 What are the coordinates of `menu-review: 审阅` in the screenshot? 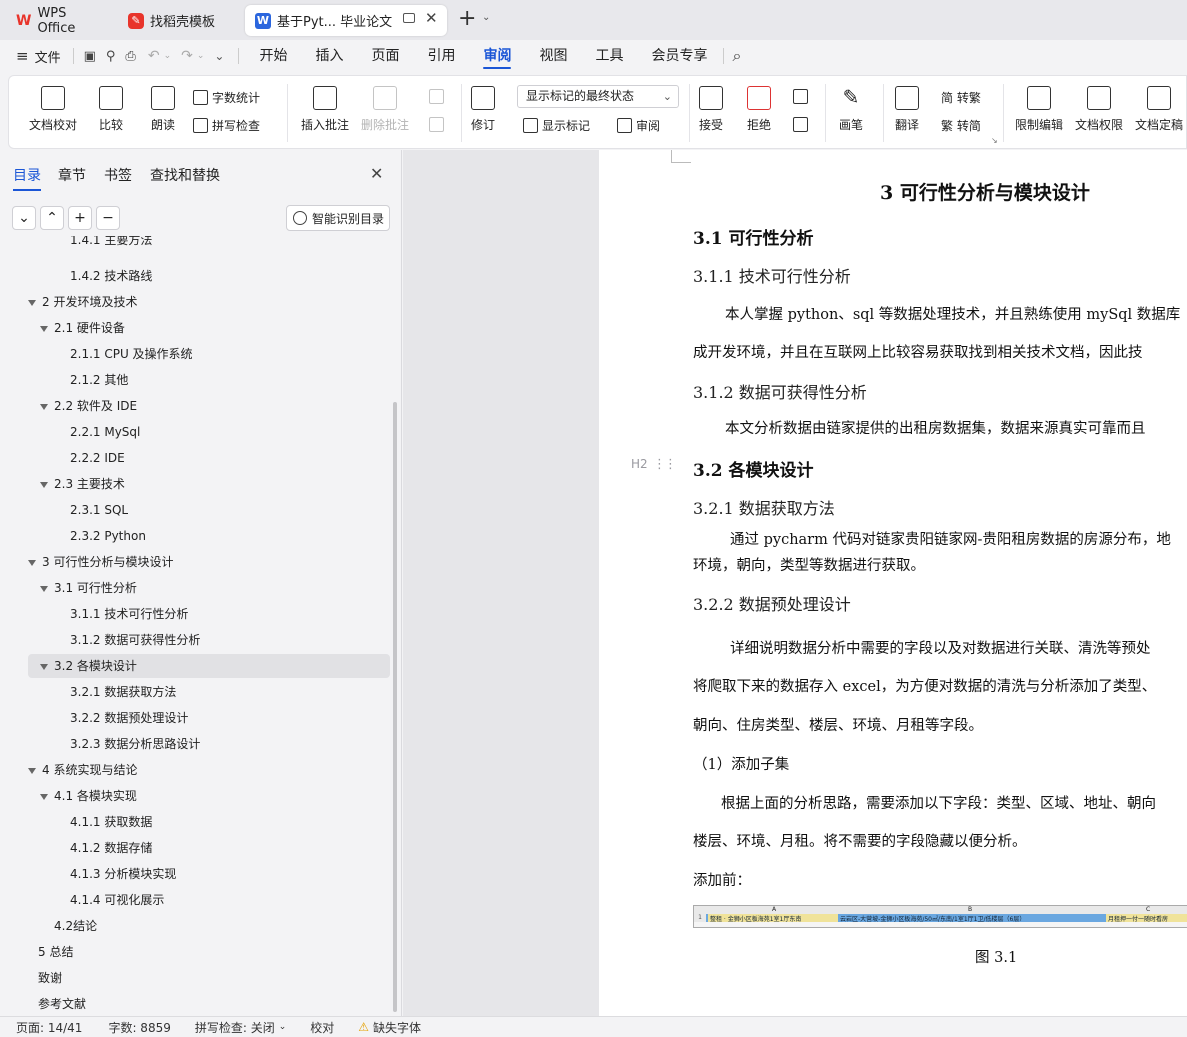 It's located at (497, 56).